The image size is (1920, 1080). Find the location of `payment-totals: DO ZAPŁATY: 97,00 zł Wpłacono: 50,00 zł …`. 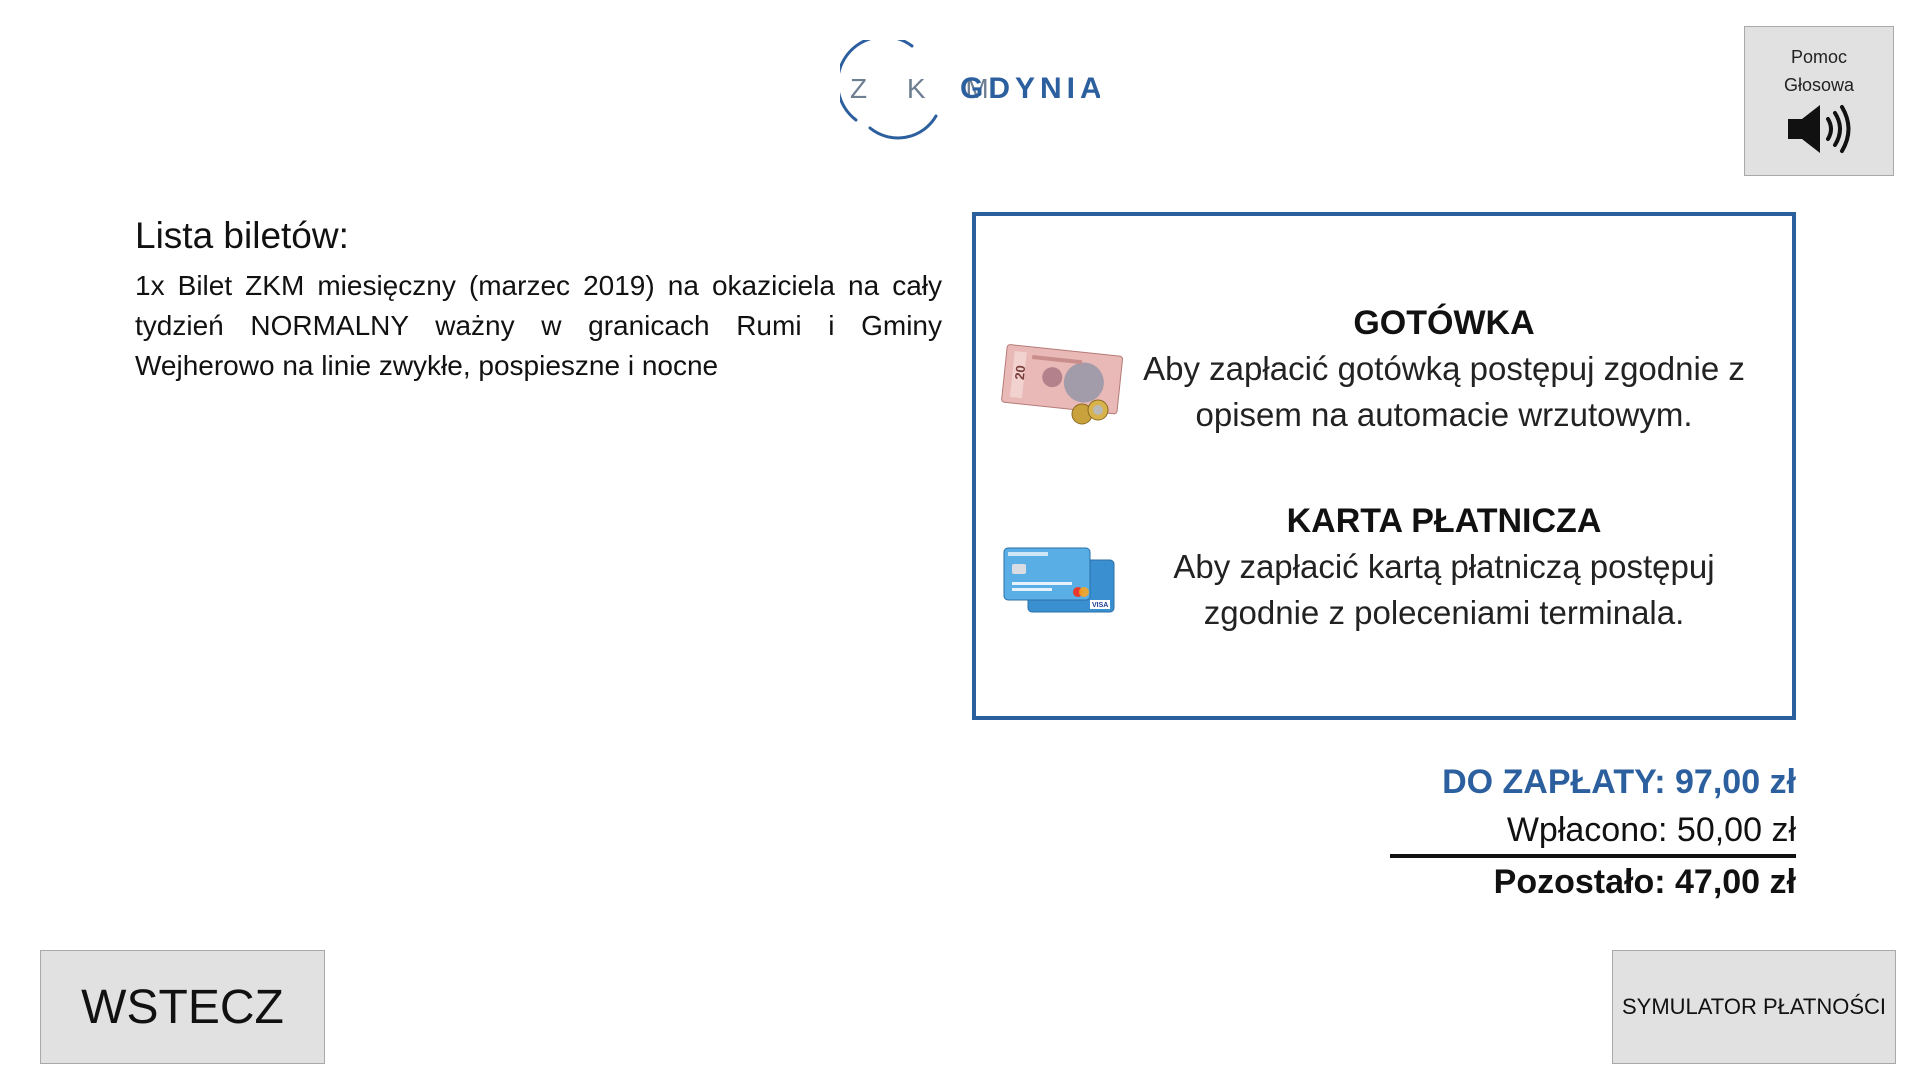

payment-totals: DO ZAPŁATY: 97,00 zł Wpłacono: 50,00 zł … is located at coordinates (1593, 832).